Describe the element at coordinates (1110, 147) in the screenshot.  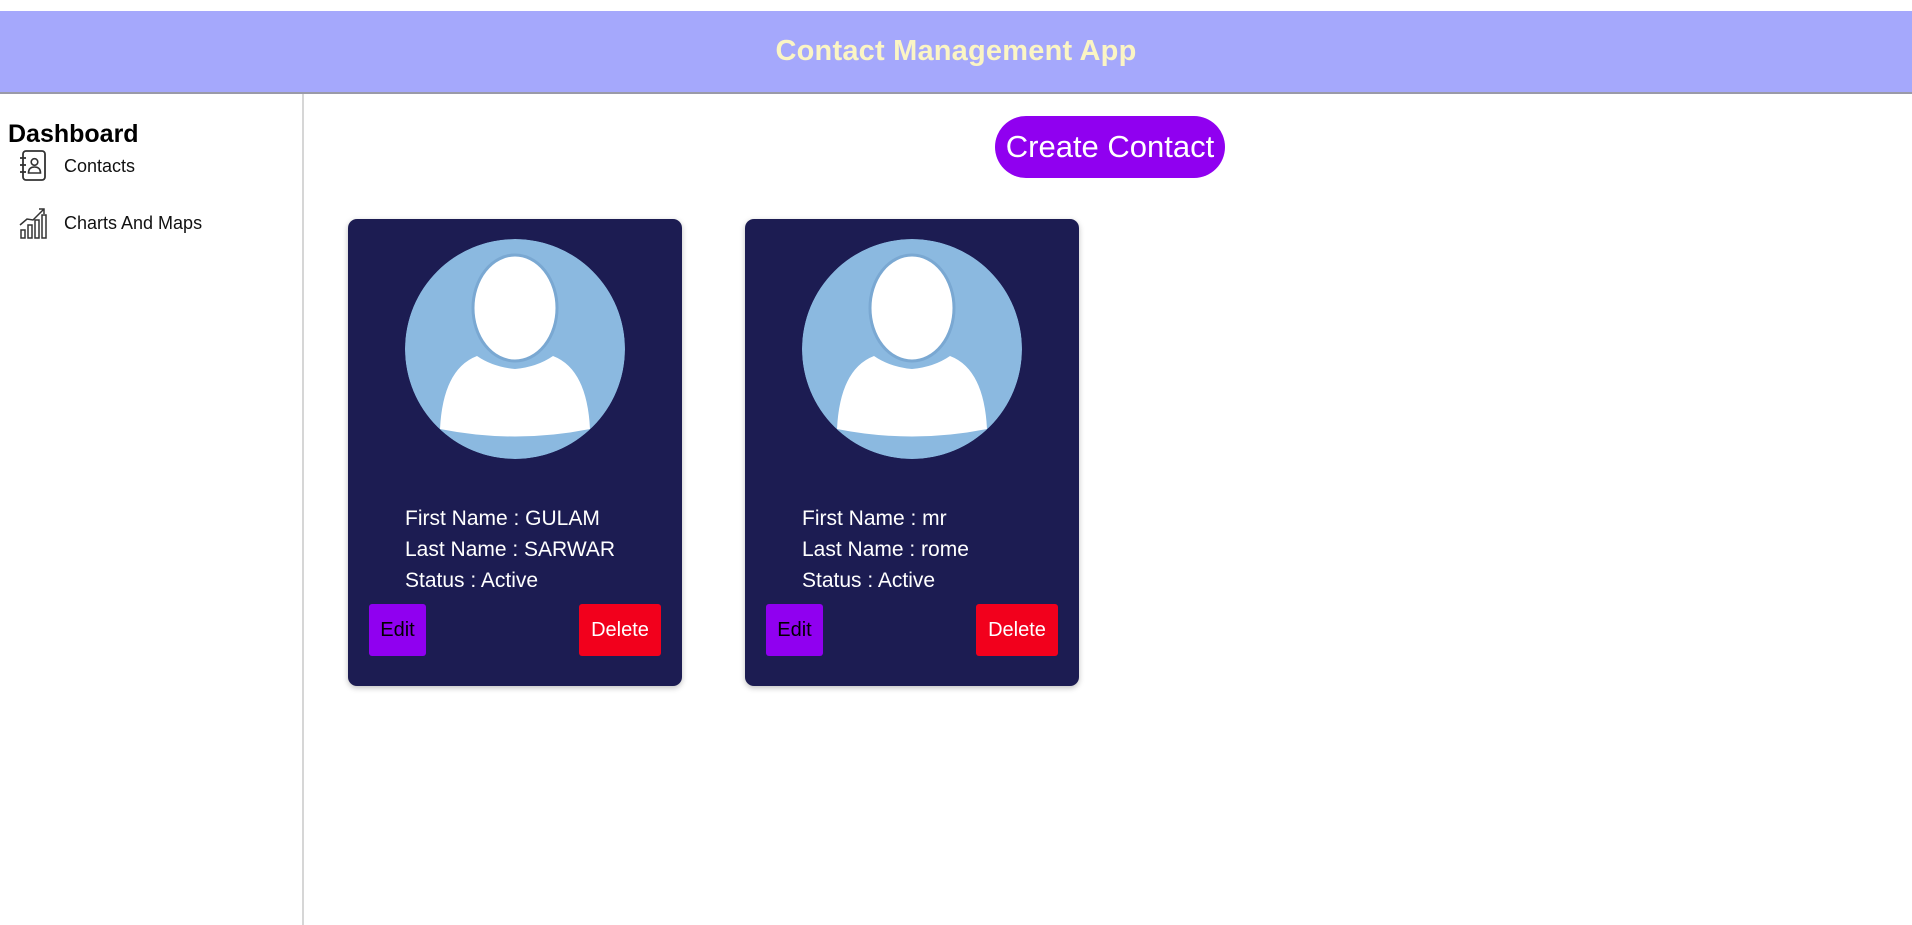
I see `create-contact-button: Create Contact` at that location.